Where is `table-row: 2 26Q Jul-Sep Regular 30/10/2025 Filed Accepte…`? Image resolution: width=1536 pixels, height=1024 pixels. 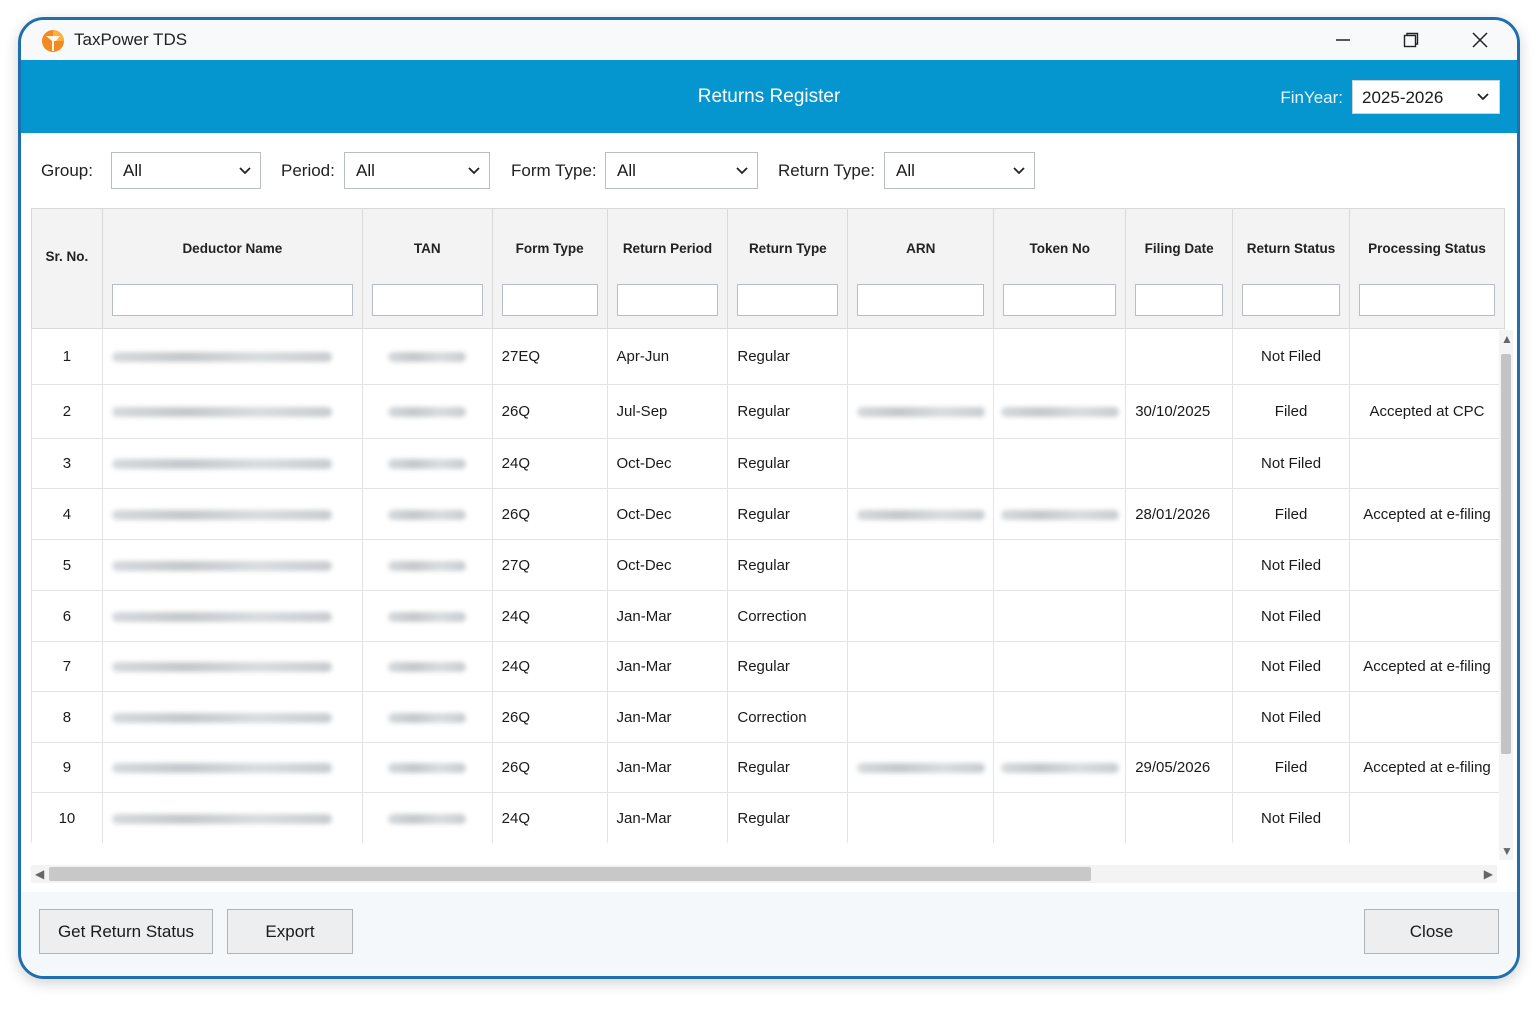 table-row: 2 26Q Jul-Sep Regular 30/10/2025 Filed Accepte… is located at coordinates (768, 411).